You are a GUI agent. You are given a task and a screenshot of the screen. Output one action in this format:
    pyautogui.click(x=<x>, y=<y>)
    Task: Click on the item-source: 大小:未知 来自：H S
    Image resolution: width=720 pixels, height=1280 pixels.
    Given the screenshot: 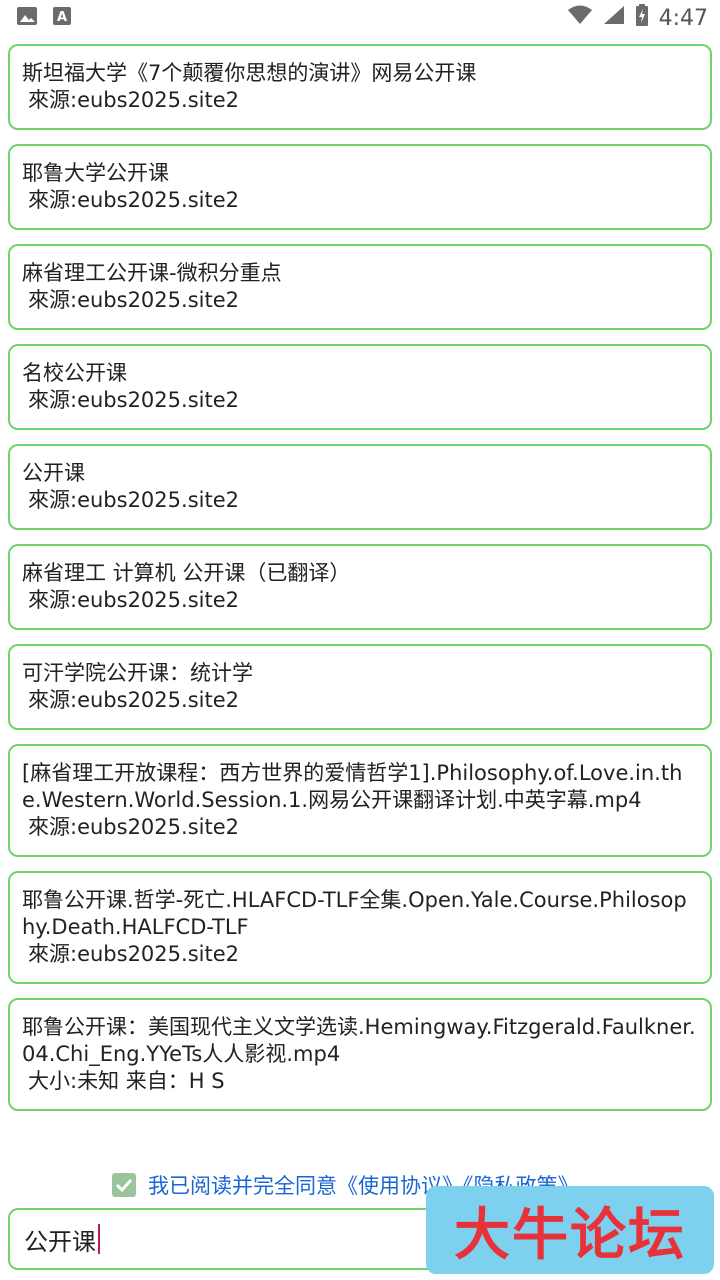 What is the action you would take?
    pyautogui.click(x=126, y=1081)
    